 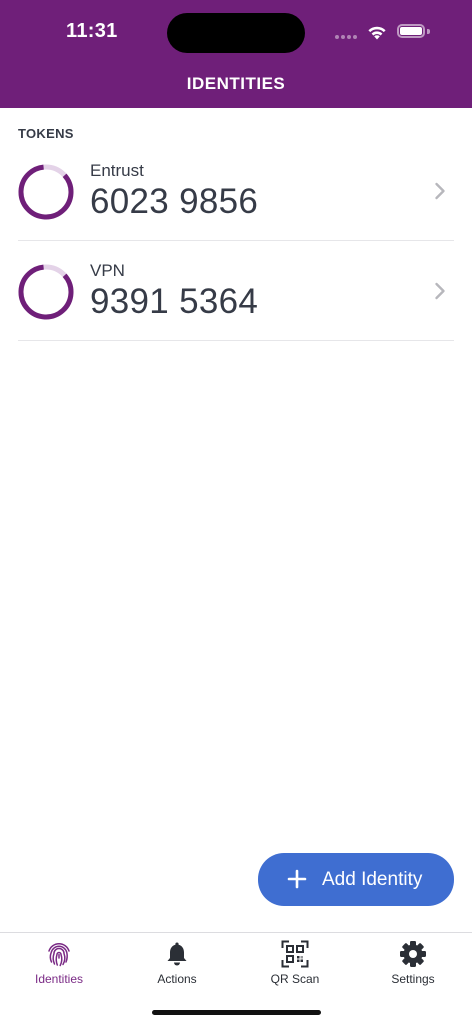 I want to click on battery-cap, so click(x=428, y=31).